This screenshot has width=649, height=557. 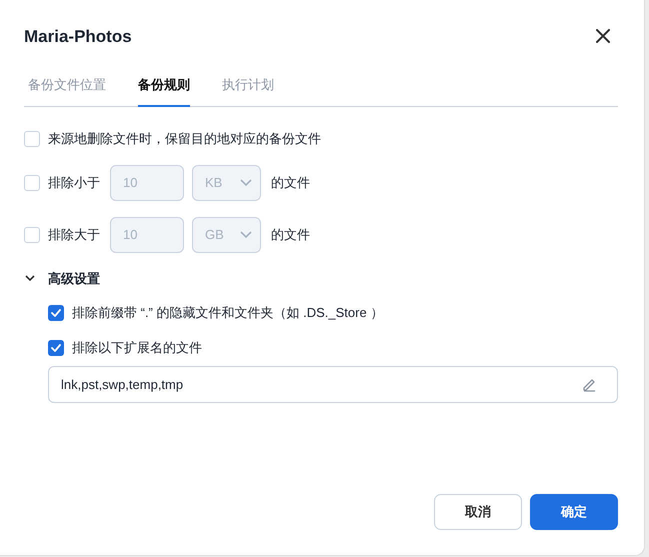 What do you see at coordinates (589, 384) in the screenshot?
I see `edit-icon` at bounding box center [589, 384].